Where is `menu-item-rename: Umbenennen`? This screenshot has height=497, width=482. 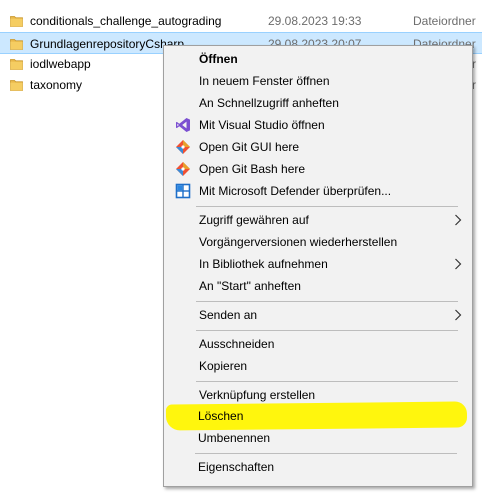
menu-item-rename: Umbenennen is located at coordinates (317, 438).